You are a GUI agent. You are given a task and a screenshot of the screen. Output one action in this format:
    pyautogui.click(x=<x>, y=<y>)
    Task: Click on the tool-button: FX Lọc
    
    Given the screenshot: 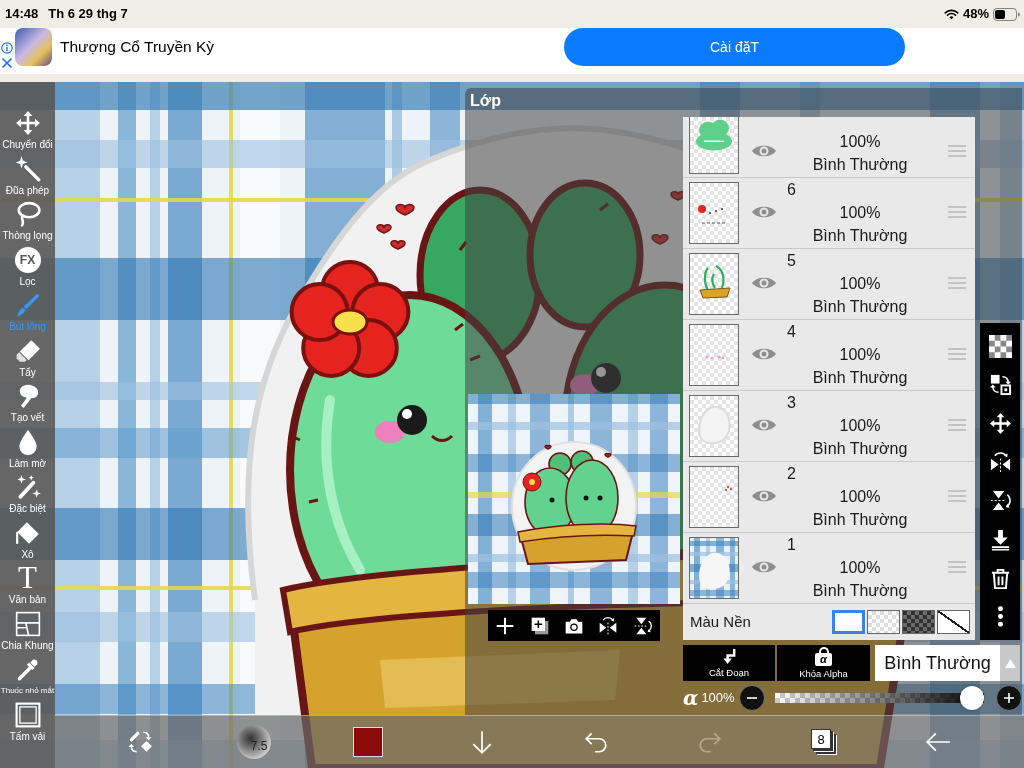 What is the action you would take?
    pyautogui.click(x=27, y=265)
    